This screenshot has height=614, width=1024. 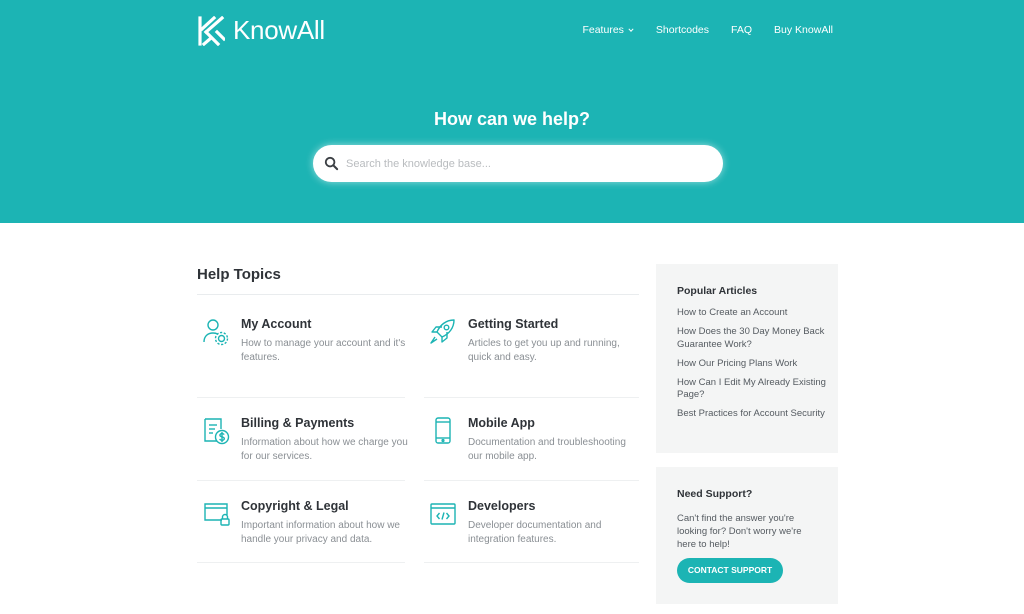 I want to click on search-bar, so click(x=518, y=163).